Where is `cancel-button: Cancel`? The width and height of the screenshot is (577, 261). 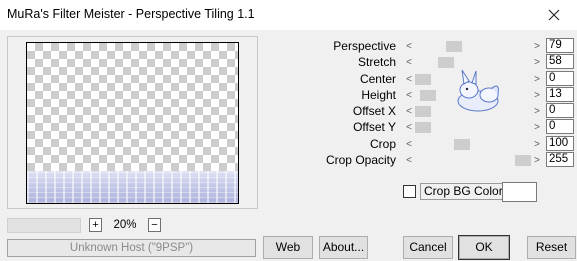
cancel-button: Cancel is located at coordinates (428, 247).